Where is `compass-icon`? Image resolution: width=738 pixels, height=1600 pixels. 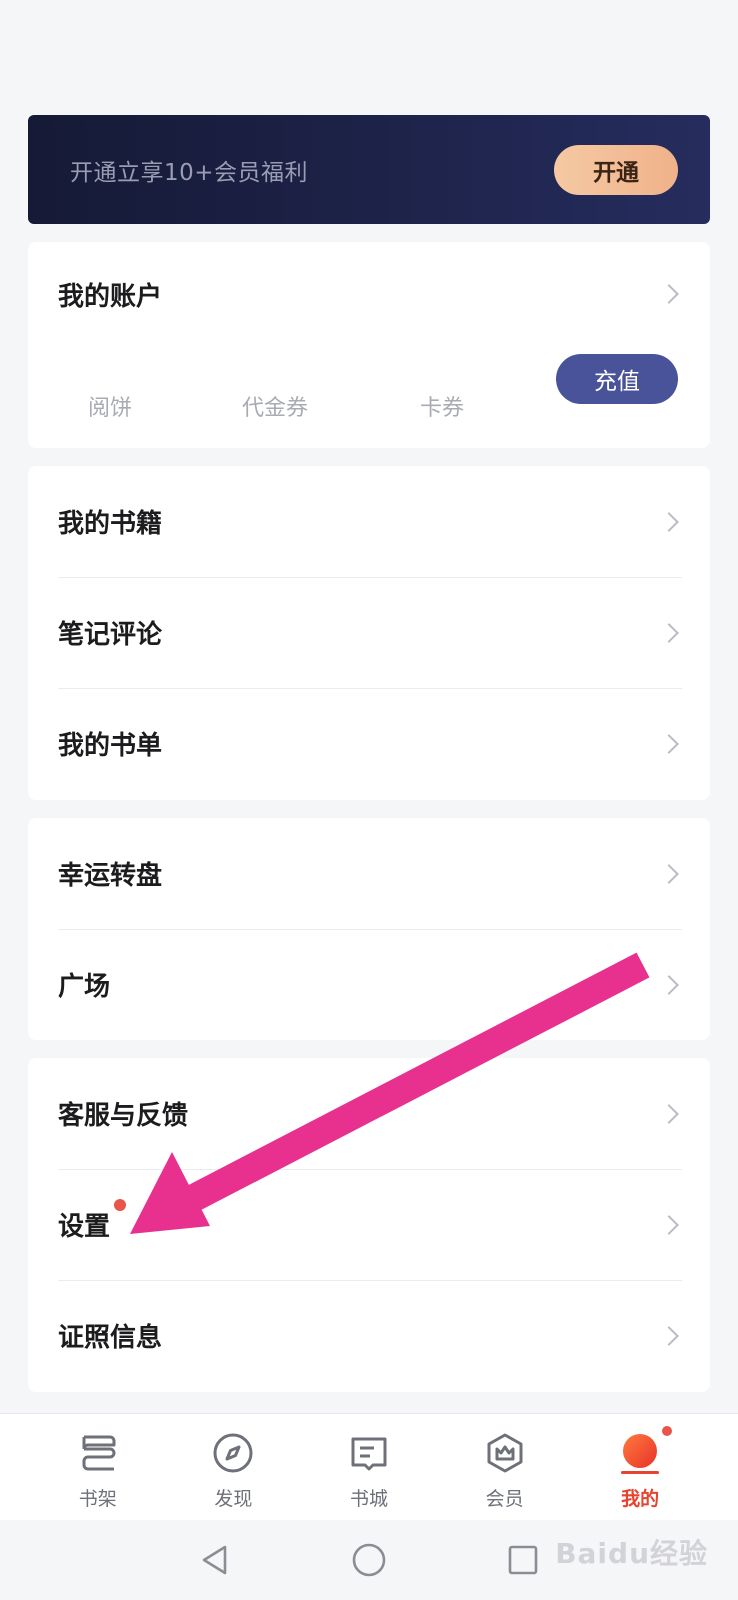
compass-icon is located at coordinates (233, 1453).